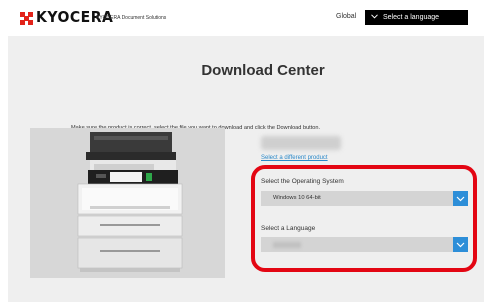 The height and width of the screenshot is (302, 484). What do you see at coordinates (346, 16) in the screenshot?
I see `global-link: Global` at bounding box center [346, 16].